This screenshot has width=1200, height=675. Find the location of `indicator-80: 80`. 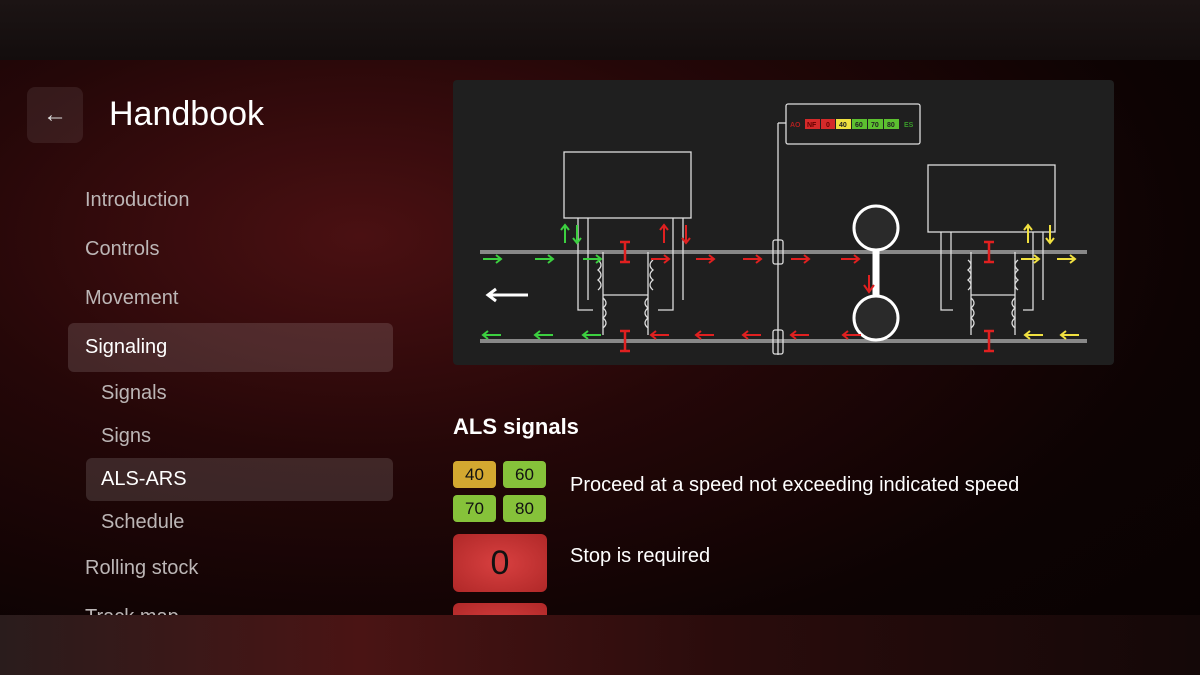

indicator-80: 80 is located at coordinates (891, 125).